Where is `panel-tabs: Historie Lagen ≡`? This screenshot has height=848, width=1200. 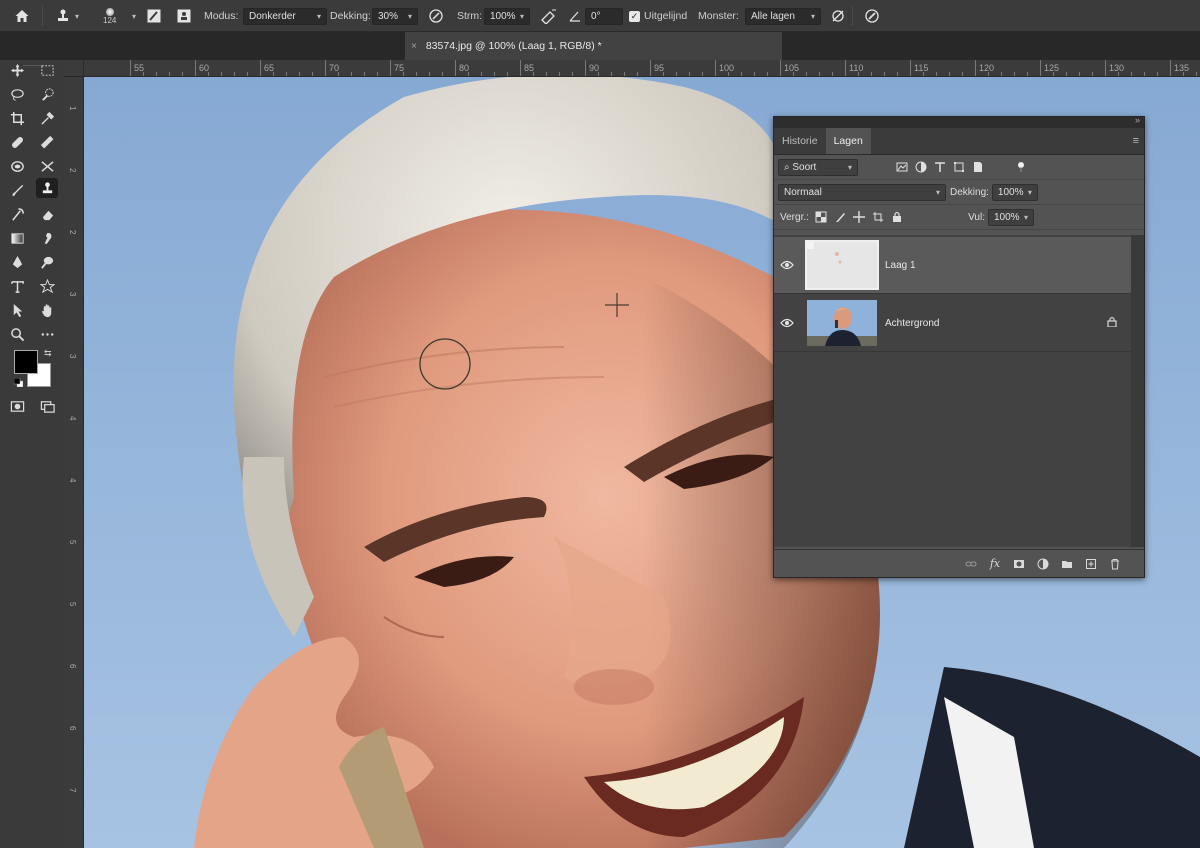 panel-tabs: Historie Lagen ≡ is located at coordinates (959, 141).